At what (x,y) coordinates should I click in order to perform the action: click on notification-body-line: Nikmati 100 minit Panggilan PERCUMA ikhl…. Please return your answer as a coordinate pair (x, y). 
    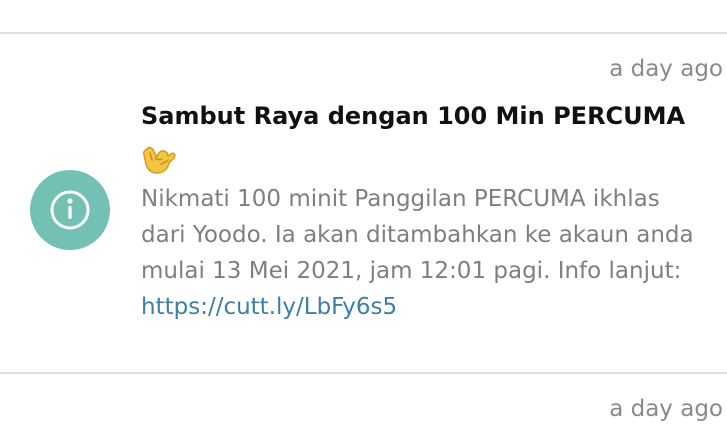
    Looking at the image, I should click on (400, 199).